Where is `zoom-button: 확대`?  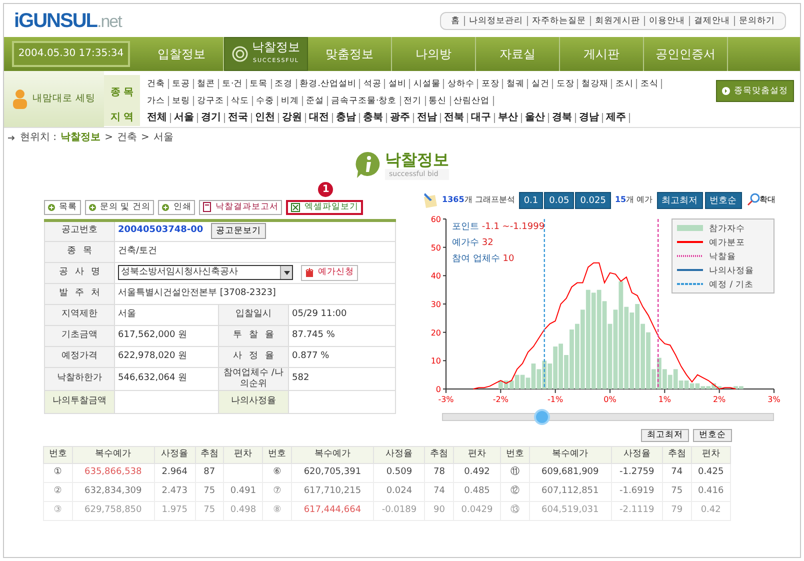
zoom-button: 확대 is located at coordinates (761, 200).